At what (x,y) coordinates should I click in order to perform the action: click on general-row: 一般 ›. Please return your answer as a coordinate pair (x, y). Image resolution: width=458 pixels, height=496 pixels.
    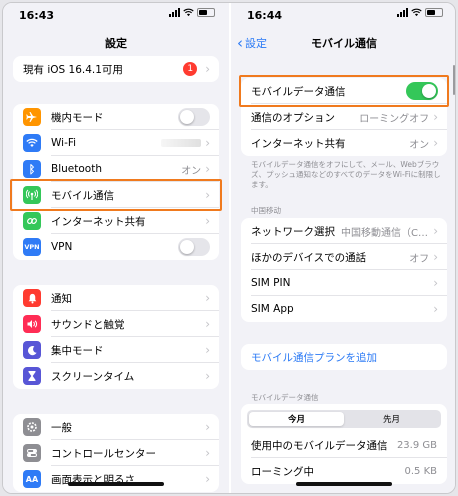
    Looking at the image, I should click on (116, 427).